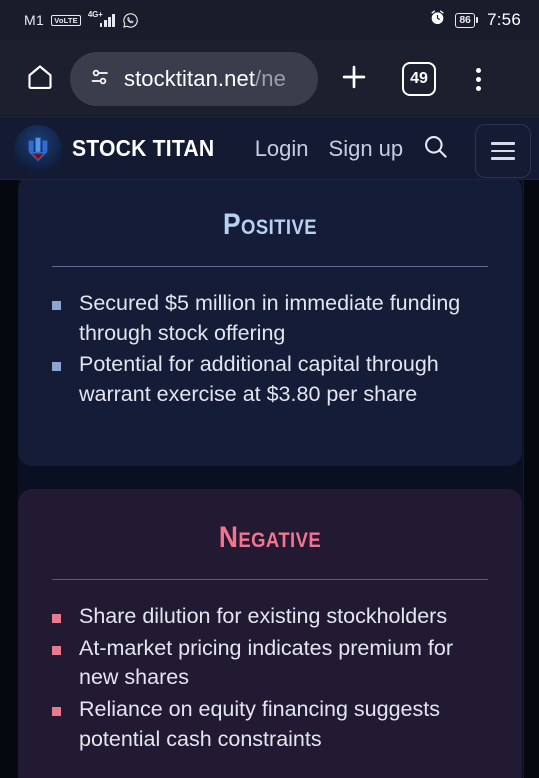 This screenshot has height=778, width=539. What do you see at coordinates (366, 149) in the screenshot?
I see `signup-link: Sign up` at bounding box center [366, 149].